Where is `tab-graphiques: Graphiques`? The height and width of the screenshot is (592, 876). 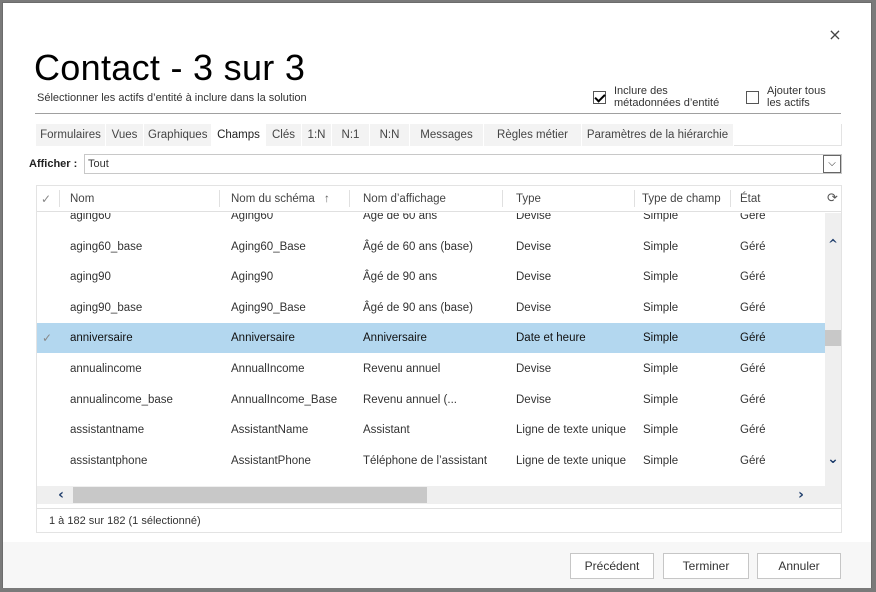
tab-graphiques: Graphiques is located at coordinates (178, 135).